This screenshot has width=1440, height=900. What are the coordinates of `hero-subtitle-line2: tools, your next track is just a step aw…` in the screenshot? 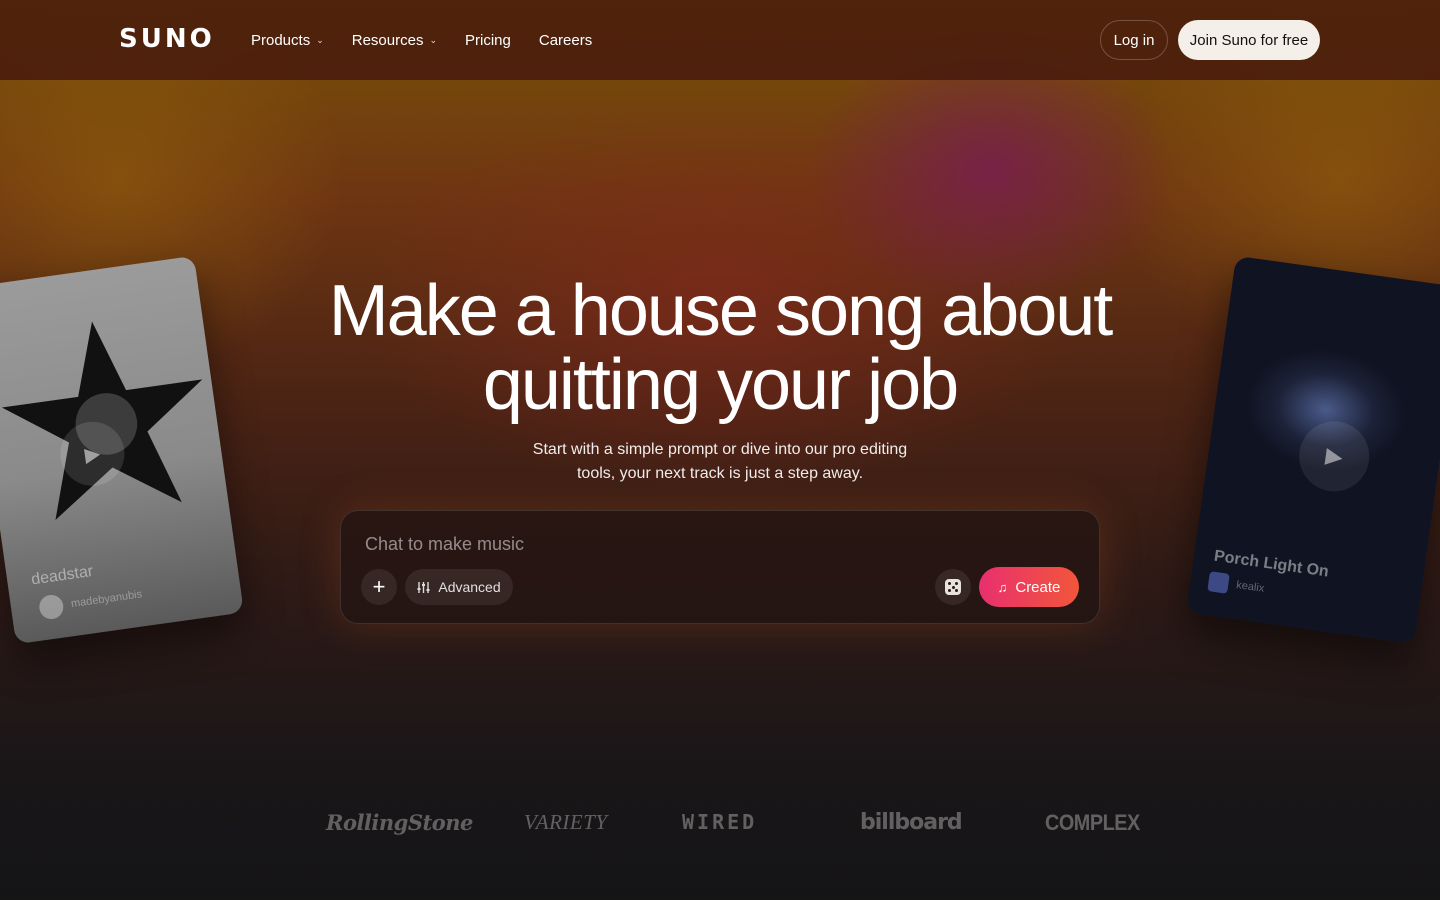 It's located at (720, 473).